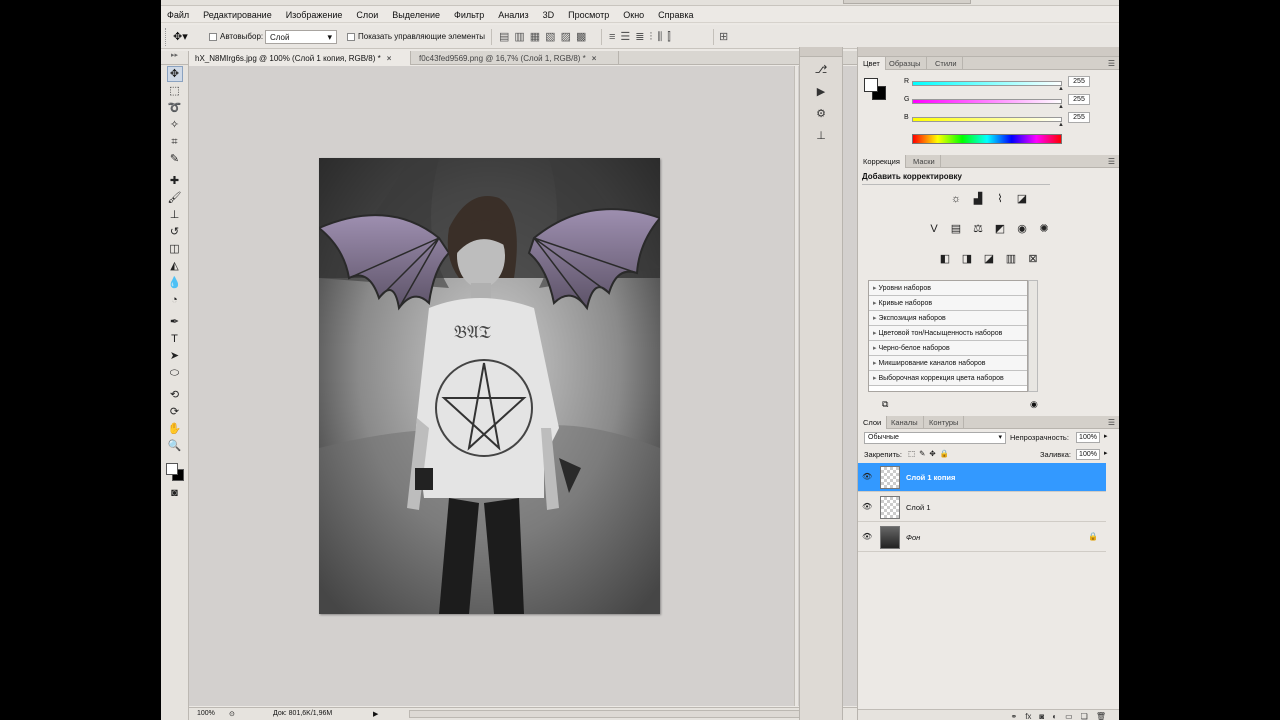  Describe the element at coordinates (178, 15) in the screenshot. I see `menu-file: Файл` at that location.